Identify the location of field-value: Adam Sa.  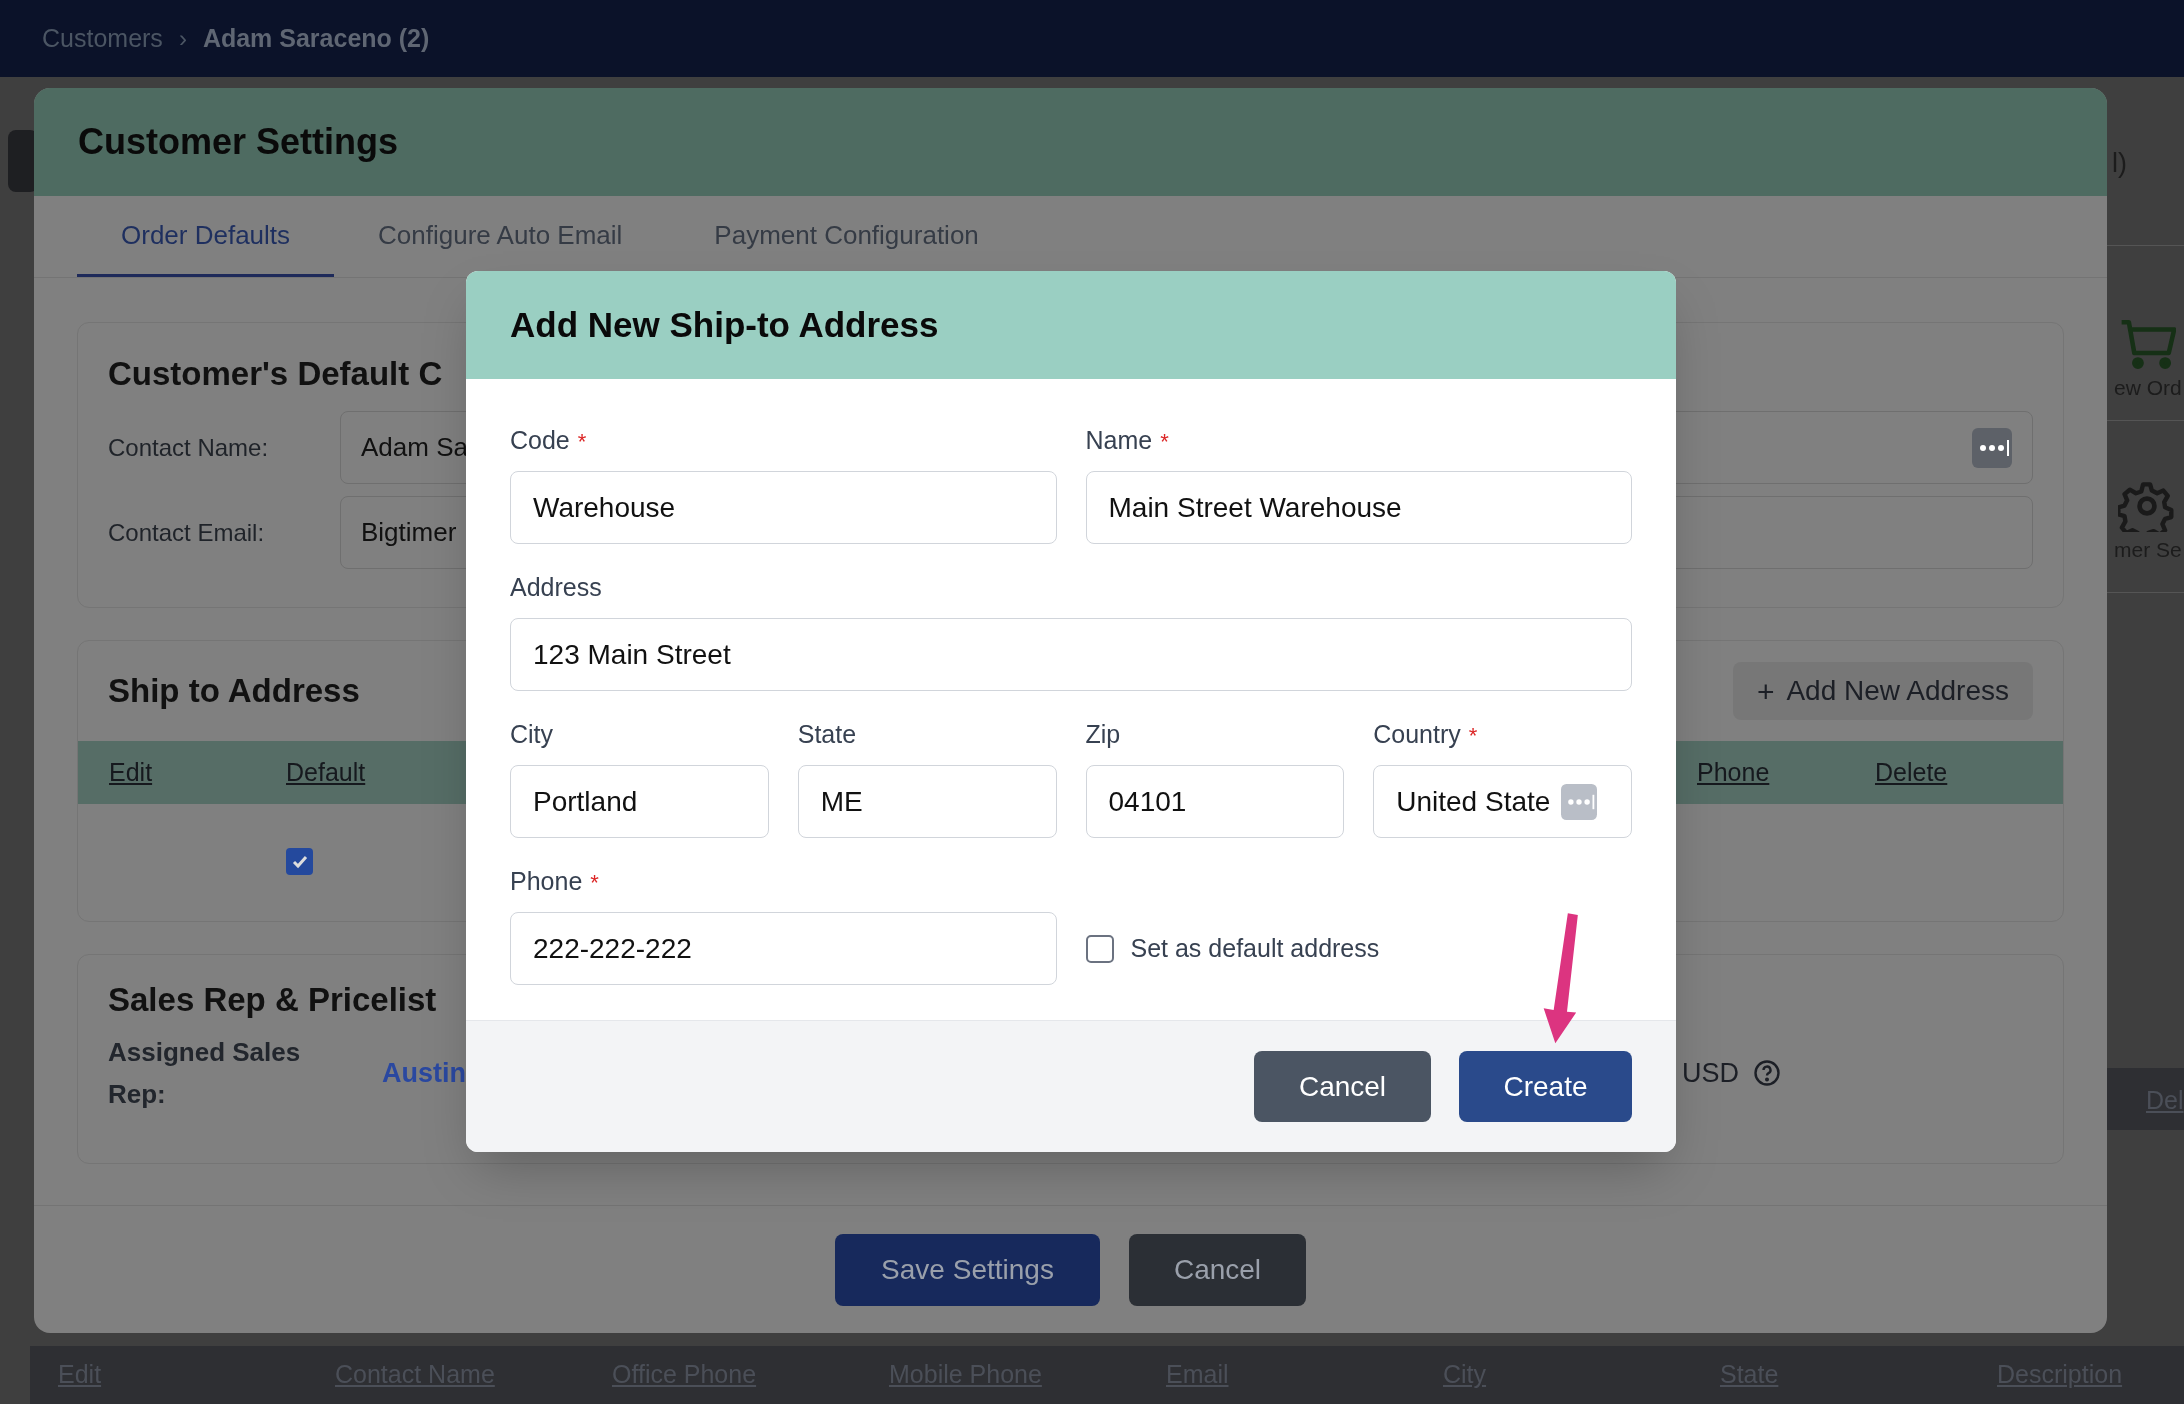
(414, 447).